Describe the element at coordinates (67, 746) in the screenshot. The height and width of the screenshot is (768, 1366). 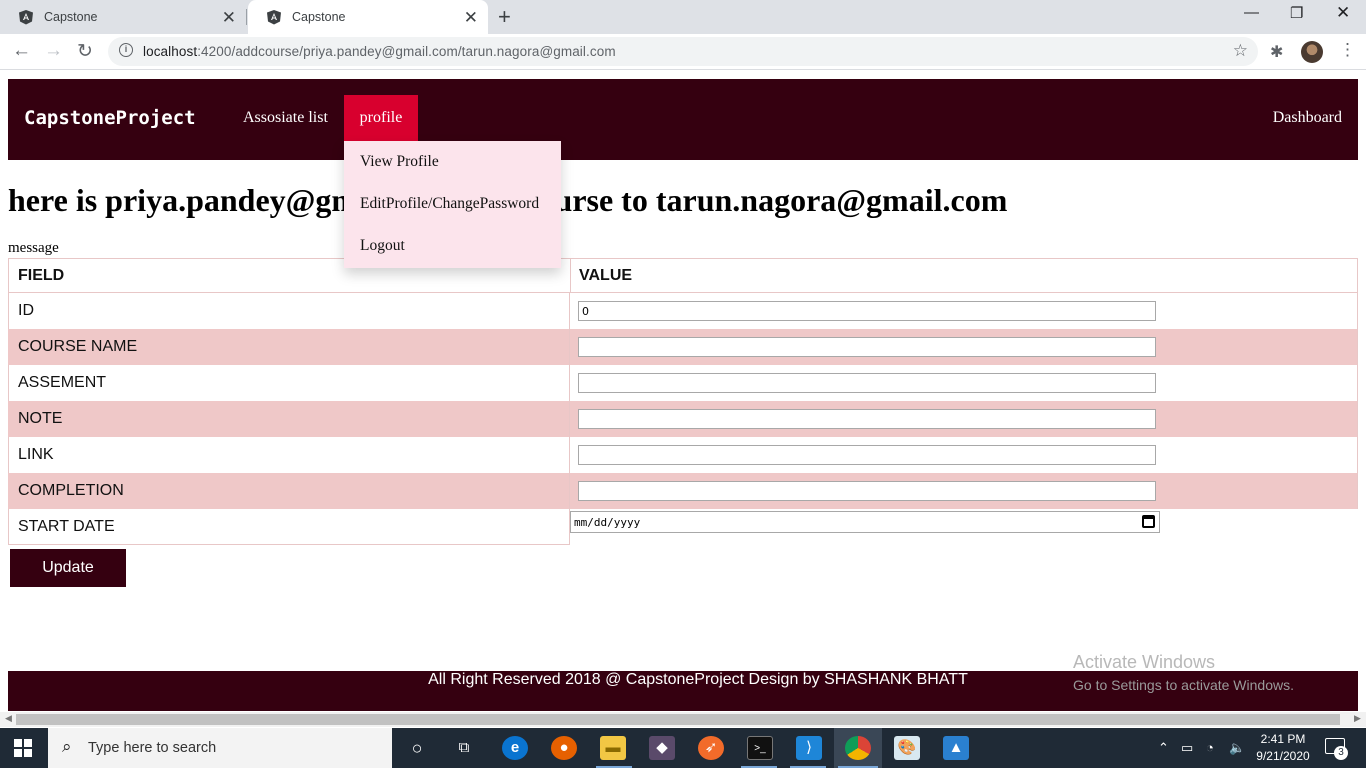
I see `search-icon: ⌕` at that location.